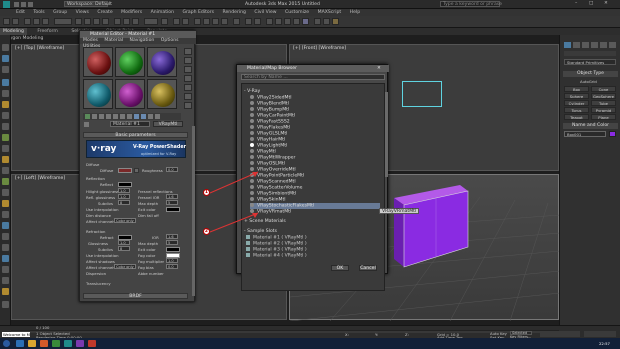 The image size is (620, 349). Describe the element at coordinates (206, 192) in the screenshot. I see `callout-1: 1` at that location.